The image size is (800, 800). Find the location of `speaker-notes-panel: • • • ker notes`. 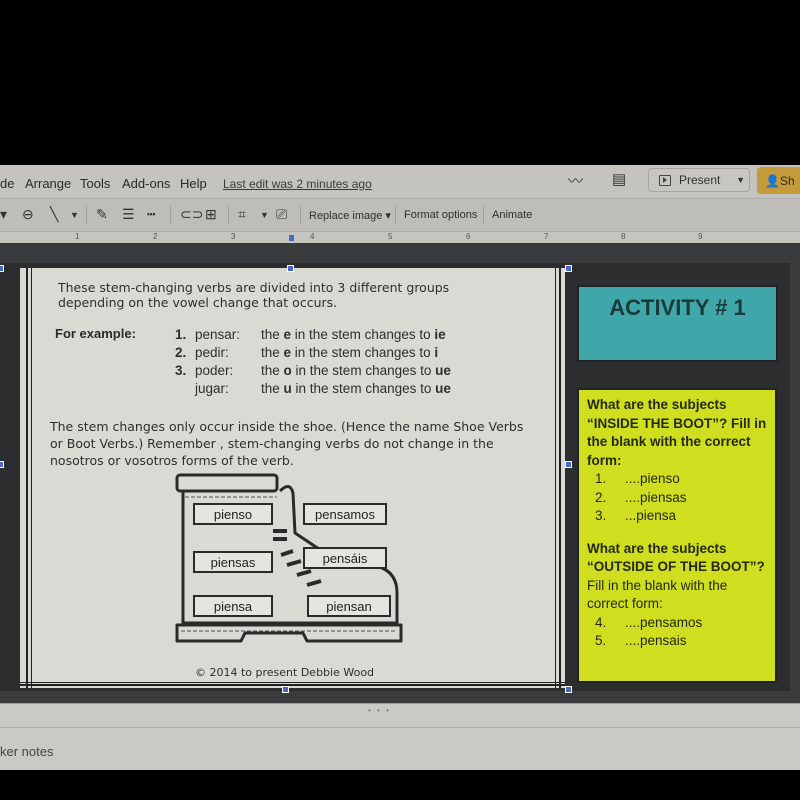

speaker-notes-panel: • • • ker notes is located at coordinates (400, 736).